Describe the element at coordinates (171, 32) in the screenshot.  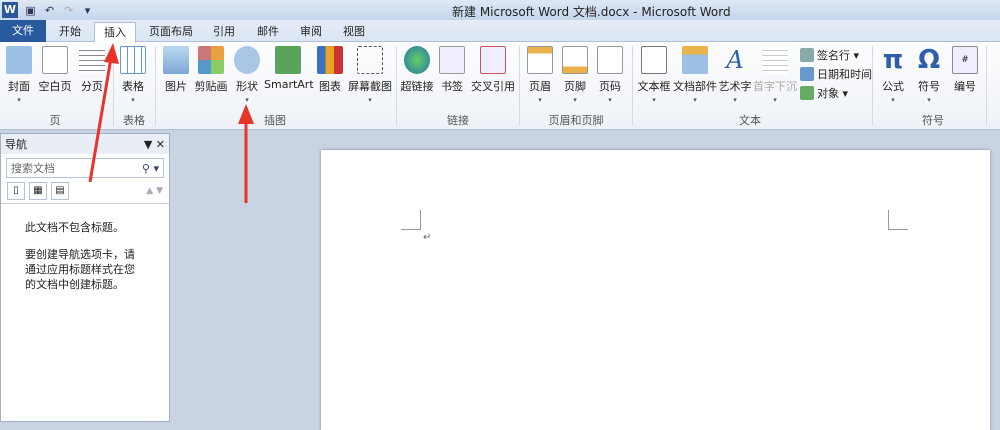
I see `tab-page-layout: 页面布局` at that location.